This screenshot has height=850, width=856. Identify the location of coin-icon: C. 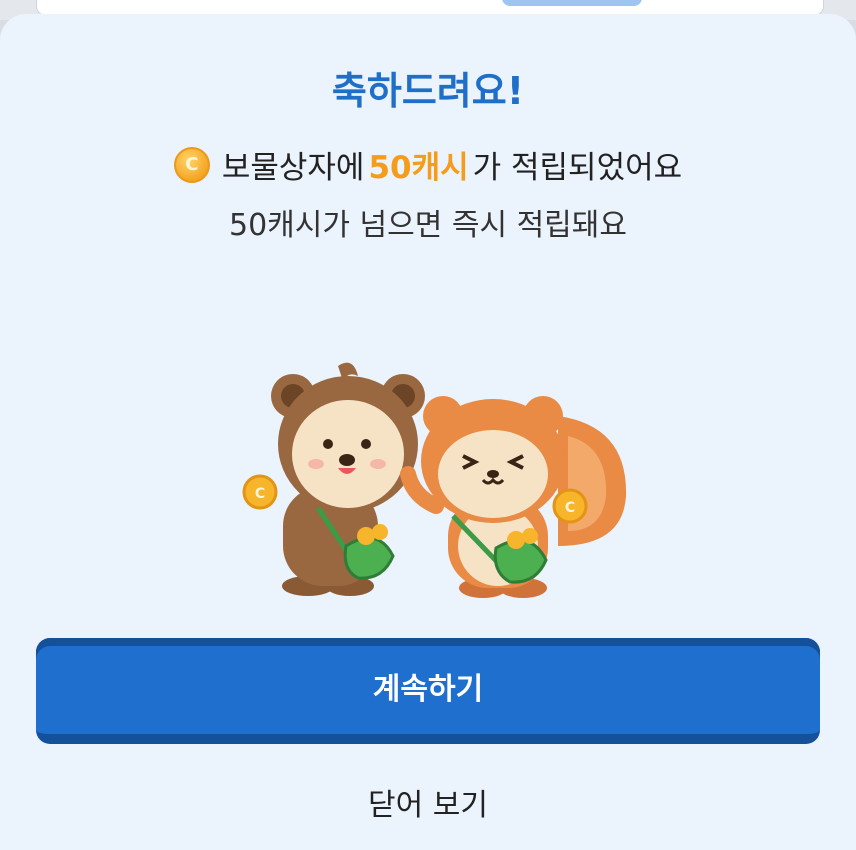
(191, 164).